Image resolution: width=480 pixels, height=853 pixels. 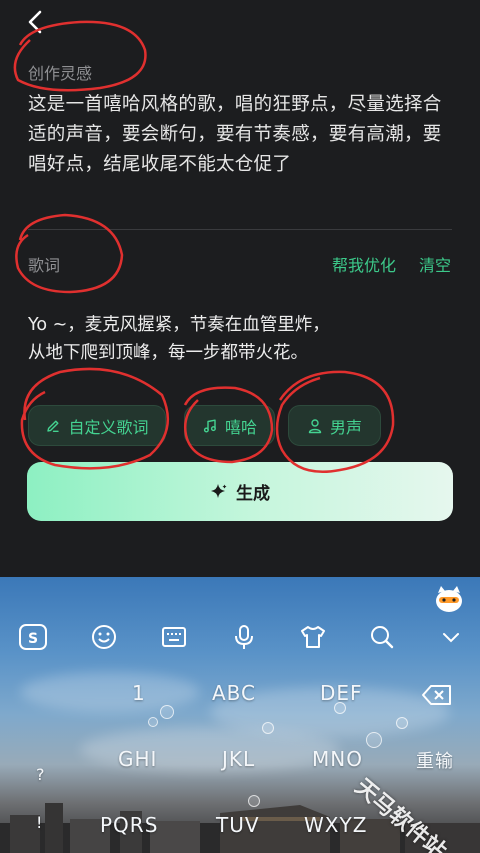 I want to click on key-wxyz: WXYZ, so click(x=335, y=825).